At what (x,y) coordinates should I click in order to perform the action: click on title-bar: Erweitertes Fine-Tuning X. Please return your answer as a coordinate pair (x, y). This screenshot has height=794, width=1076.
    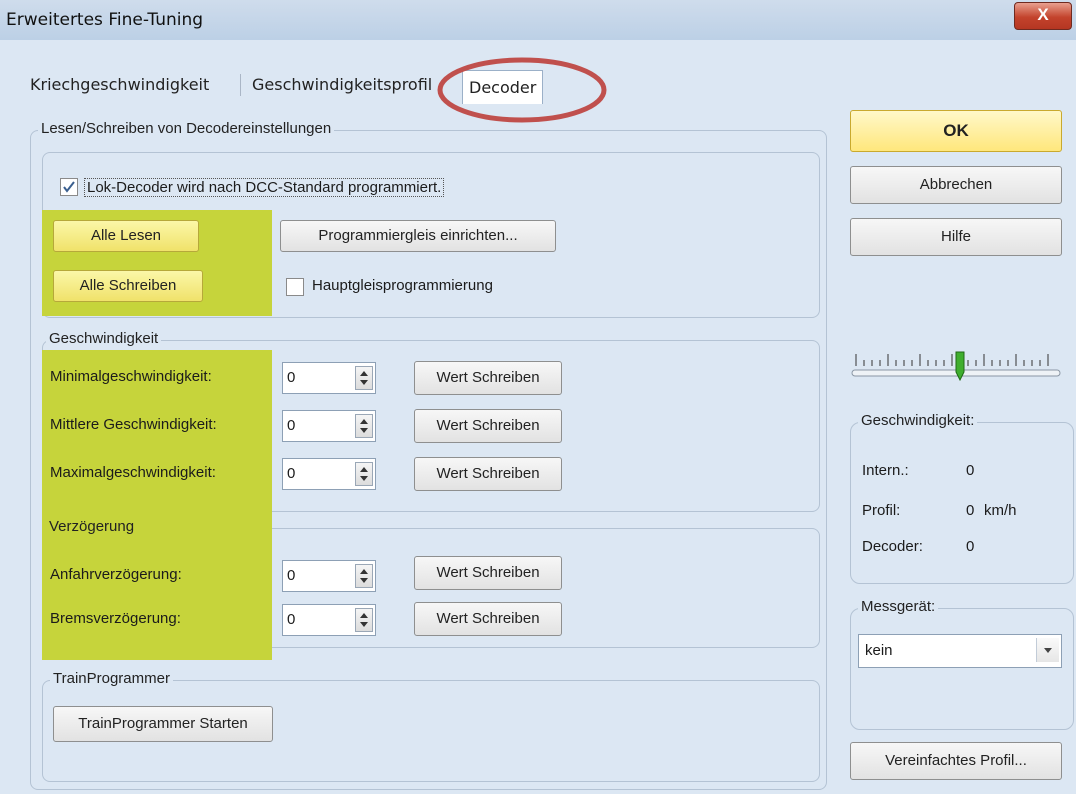
    Looking at the image, I should click on (538, 20).